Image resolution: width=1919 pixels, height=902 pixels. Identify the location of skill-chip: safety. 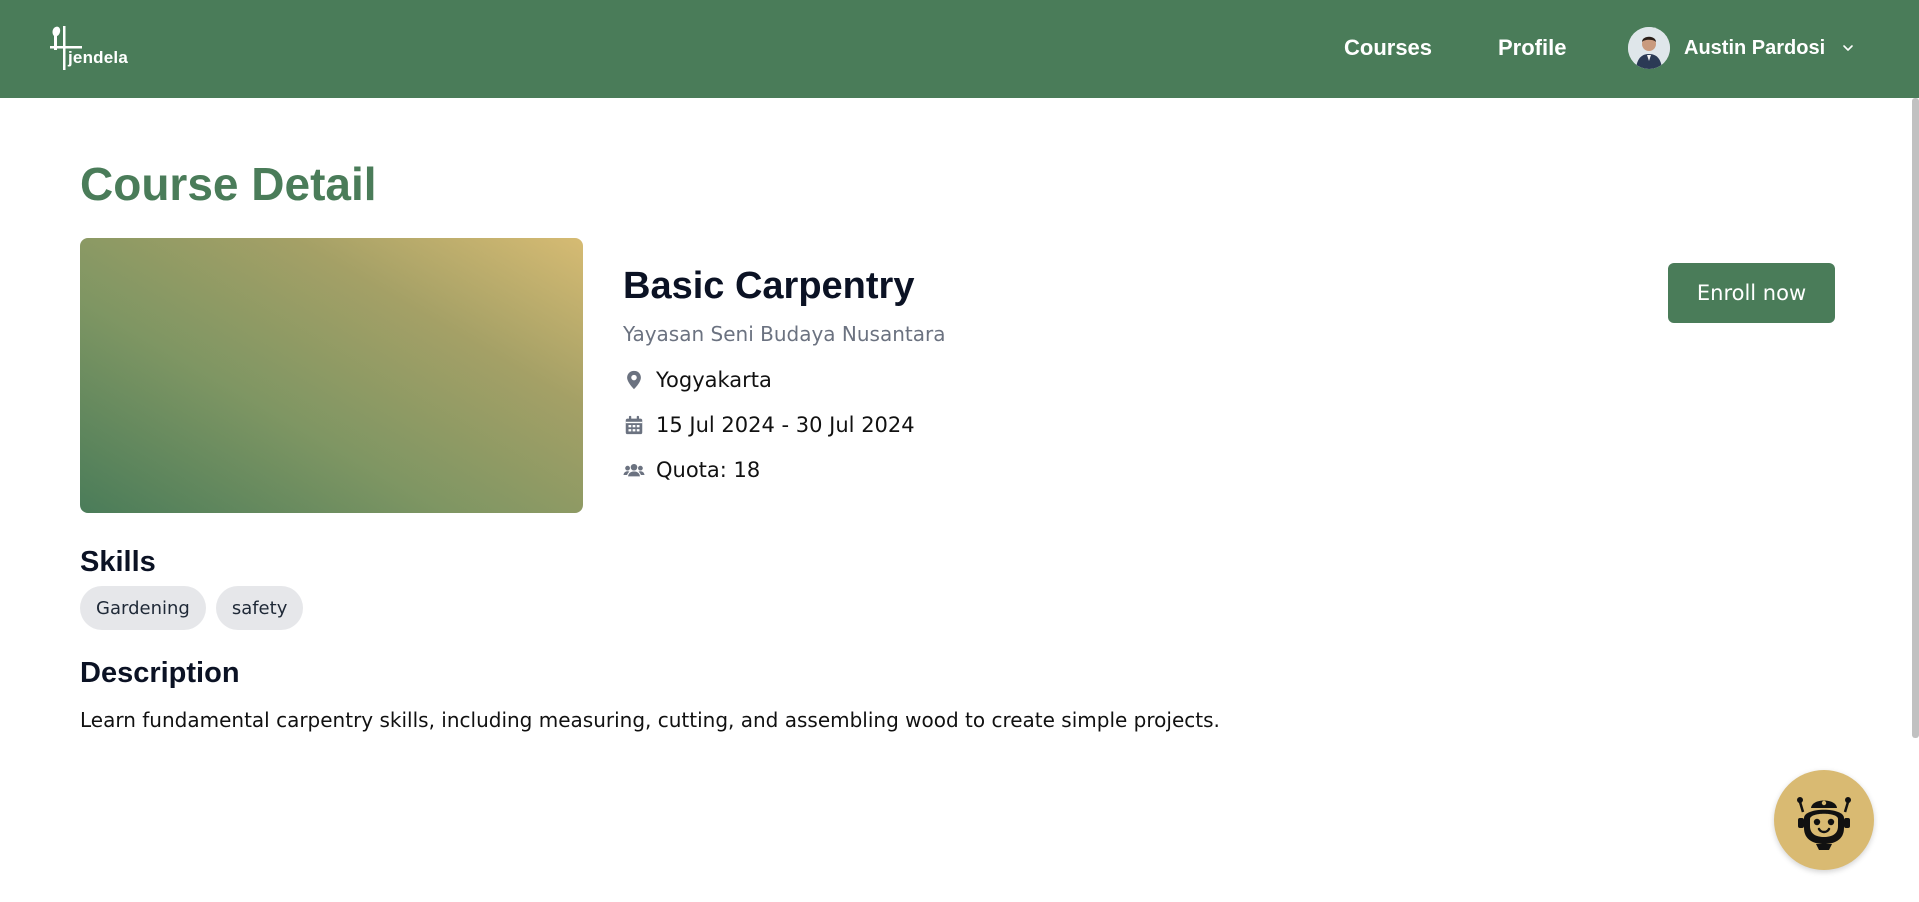
(259, 608).